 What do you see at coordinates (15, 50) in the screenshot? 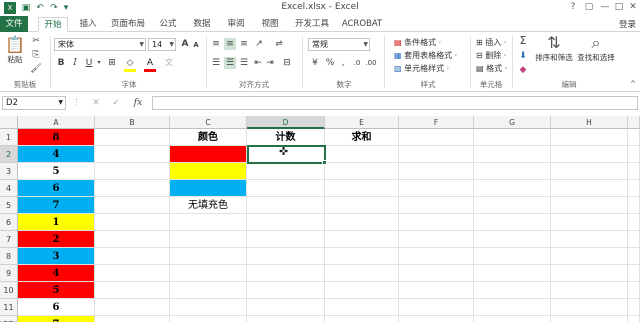
I see `paste-button: 📋 粘贴` at bounding box center [15, 50].